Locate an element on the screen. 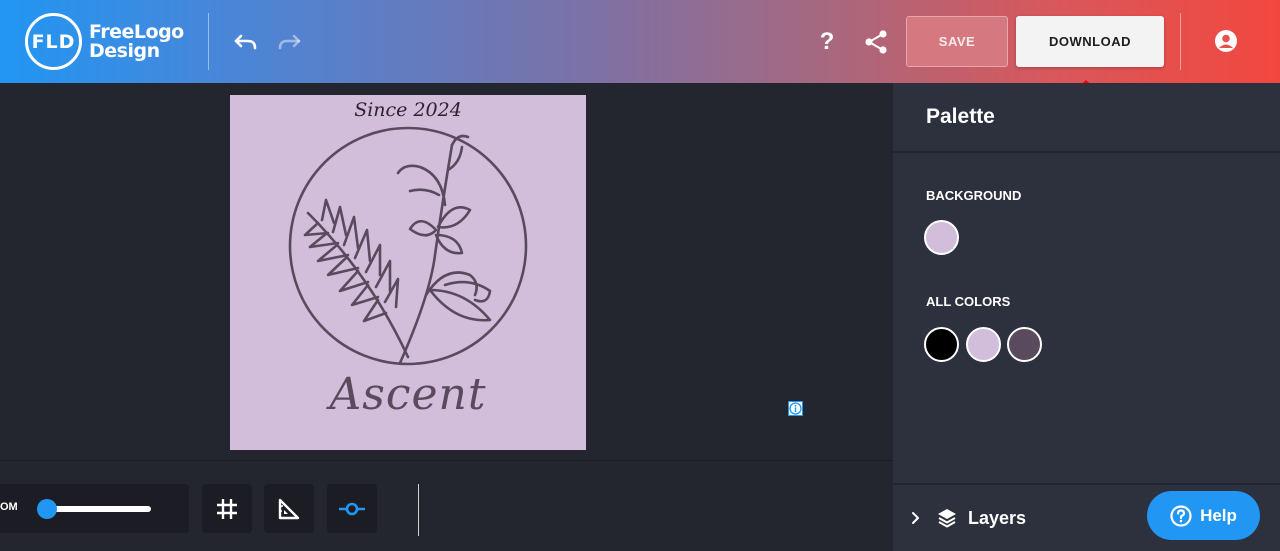 The image size is (1280, 551). undo-icon is located at coordinates (245, 42).